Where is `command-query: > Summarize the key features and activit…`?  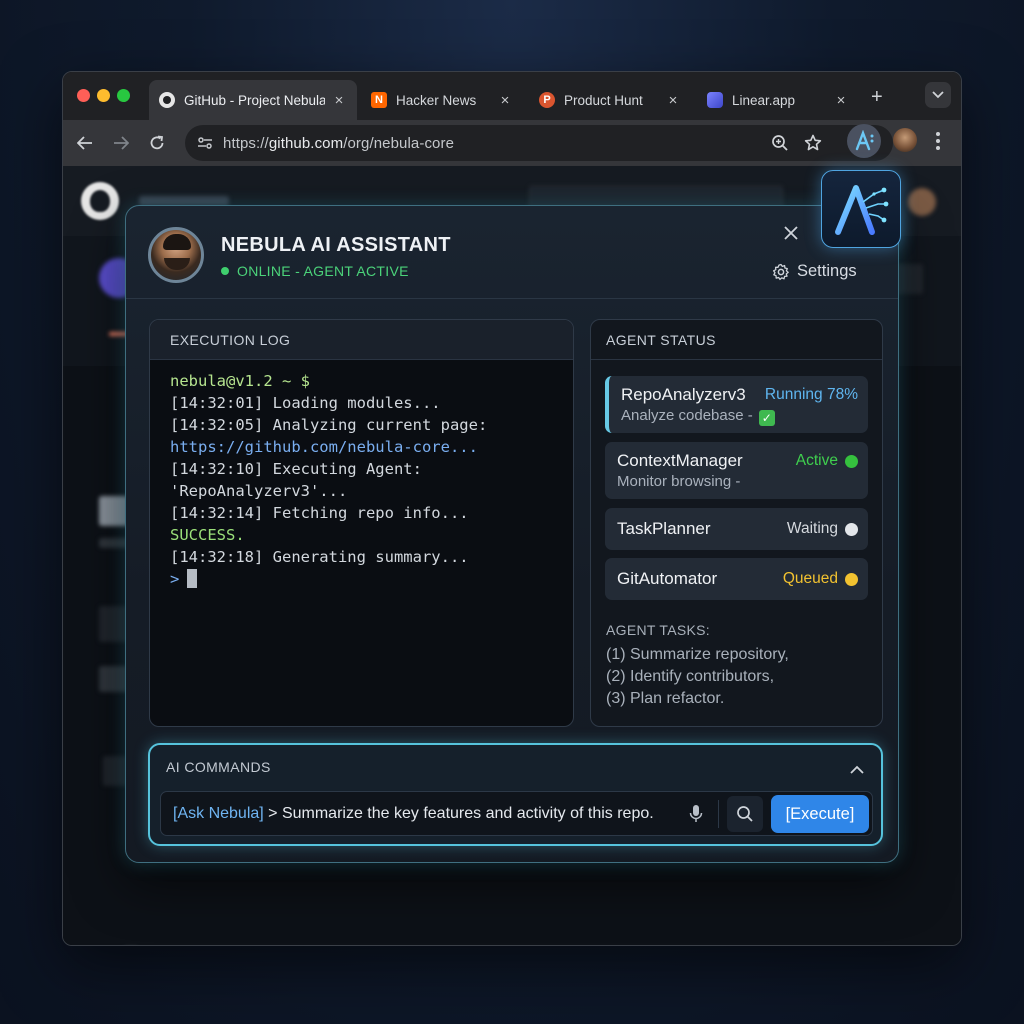 command-query: > Summarize the key features and activit… is located at coordinates (458, 813).